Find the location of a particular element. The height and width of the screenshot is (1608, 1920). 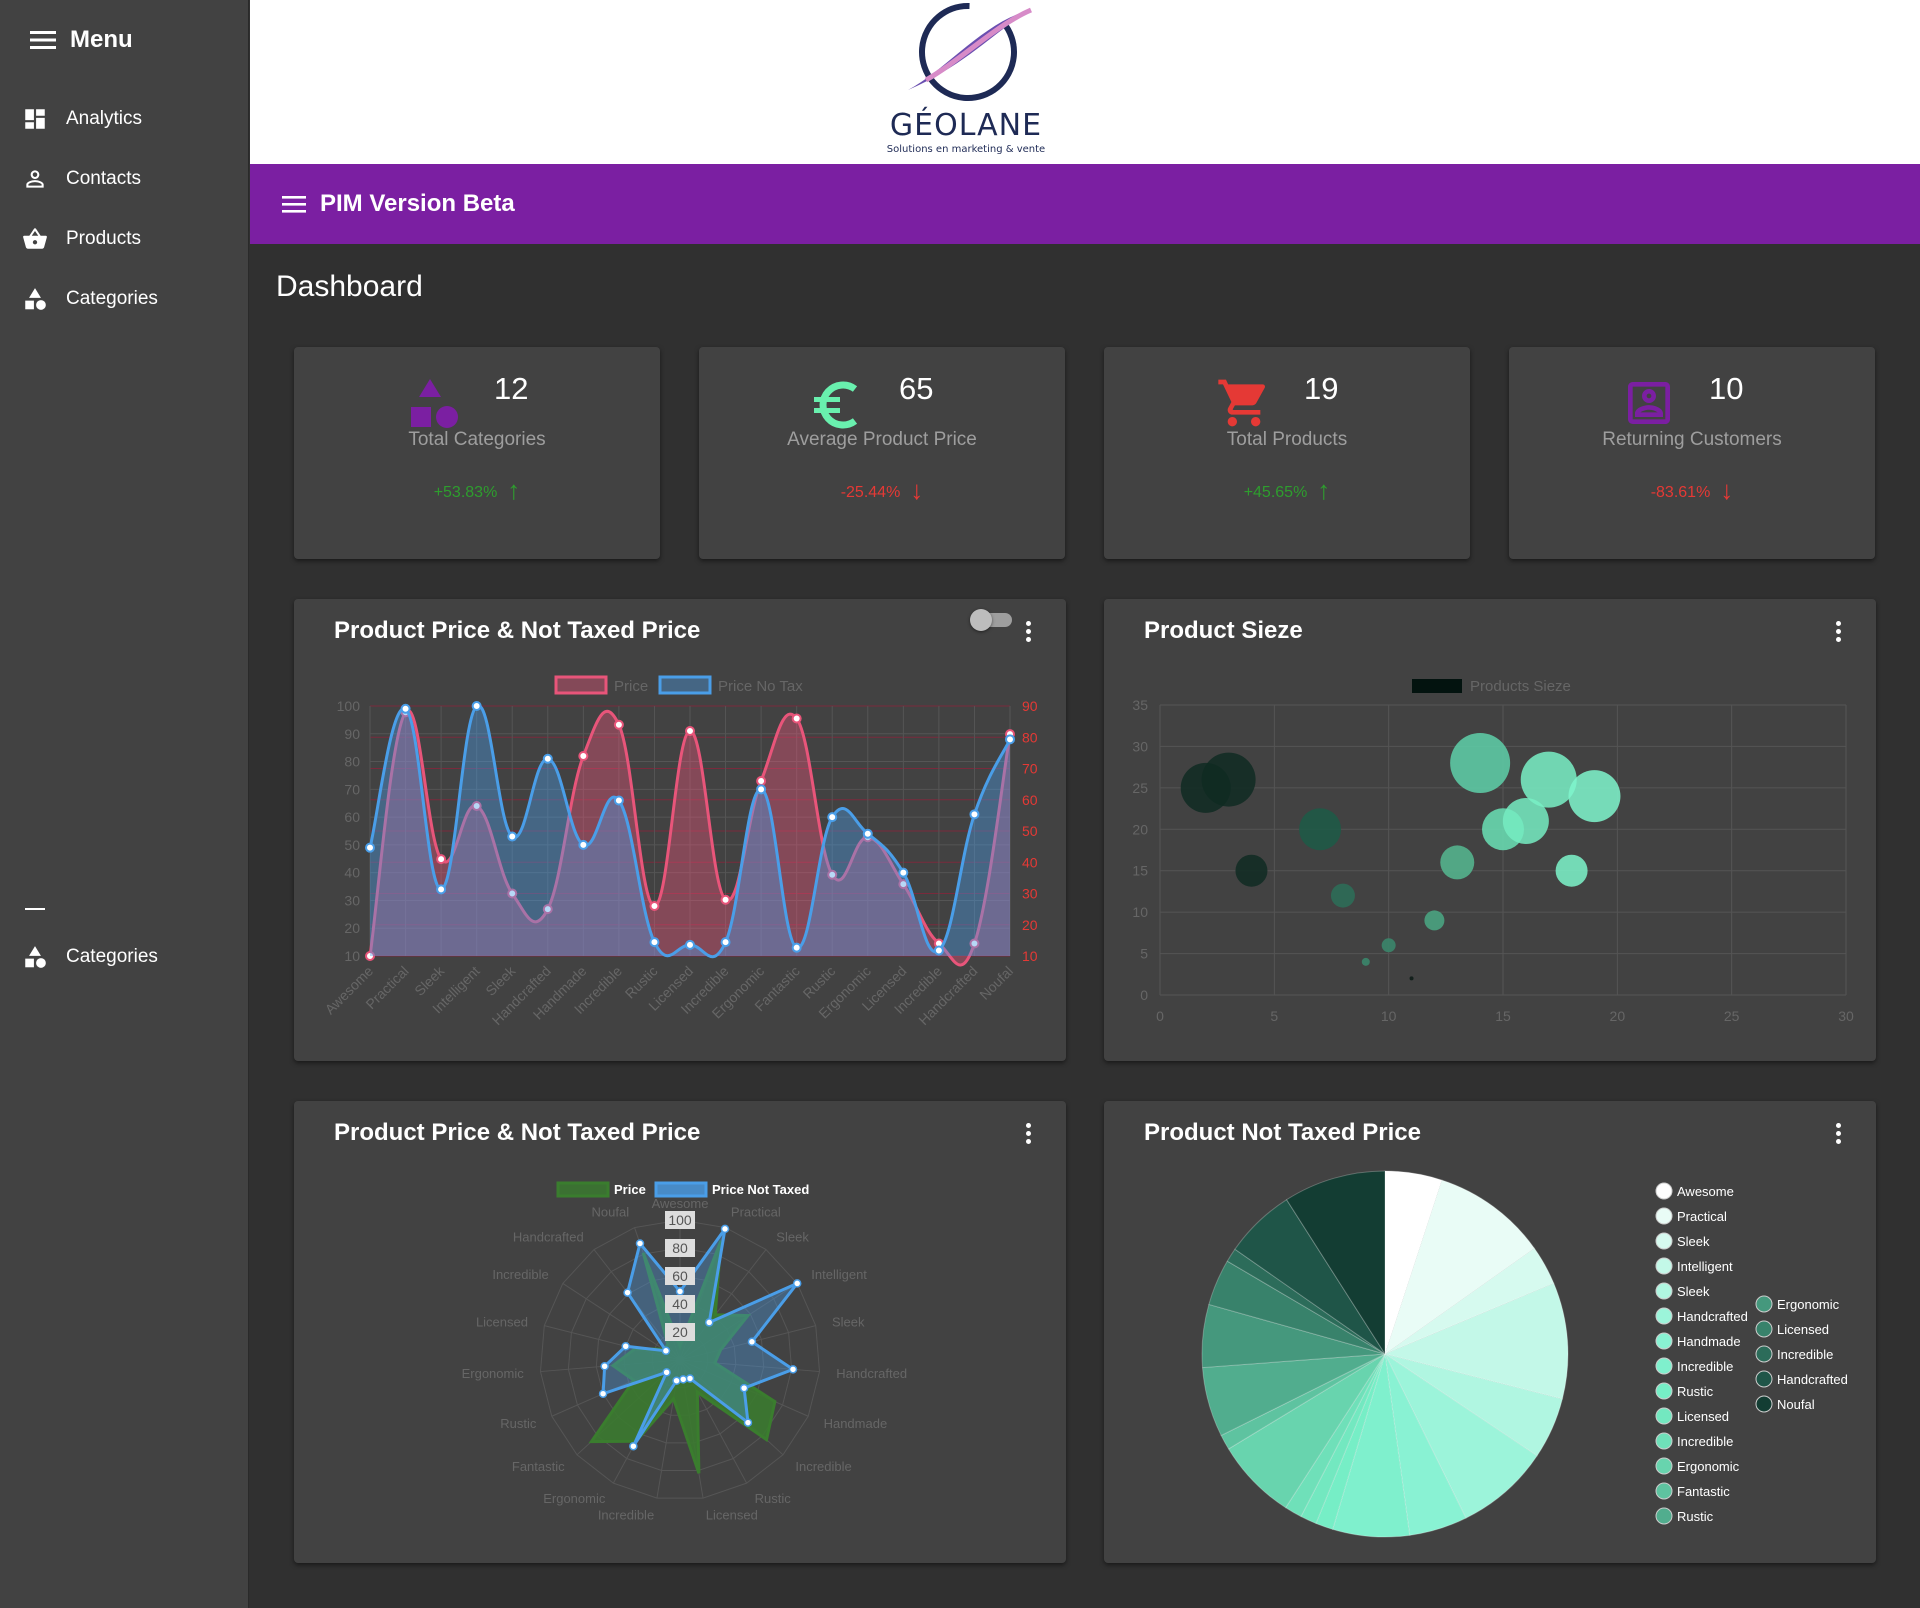

legend-label: Products Sieze is located at coordinates (1520, 686).